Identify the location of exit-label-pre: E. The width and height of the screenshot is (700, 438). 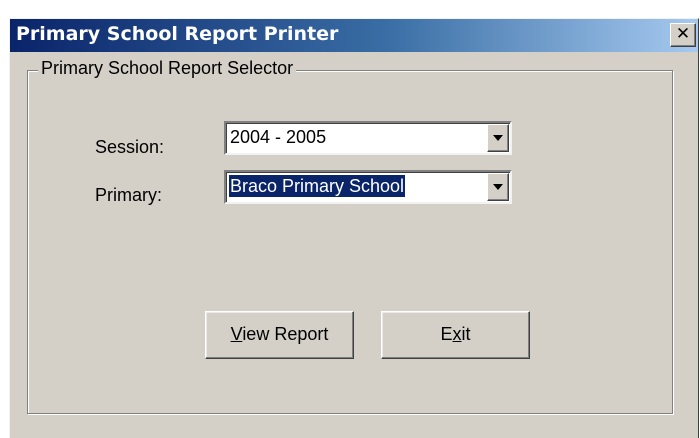
(446, 334).